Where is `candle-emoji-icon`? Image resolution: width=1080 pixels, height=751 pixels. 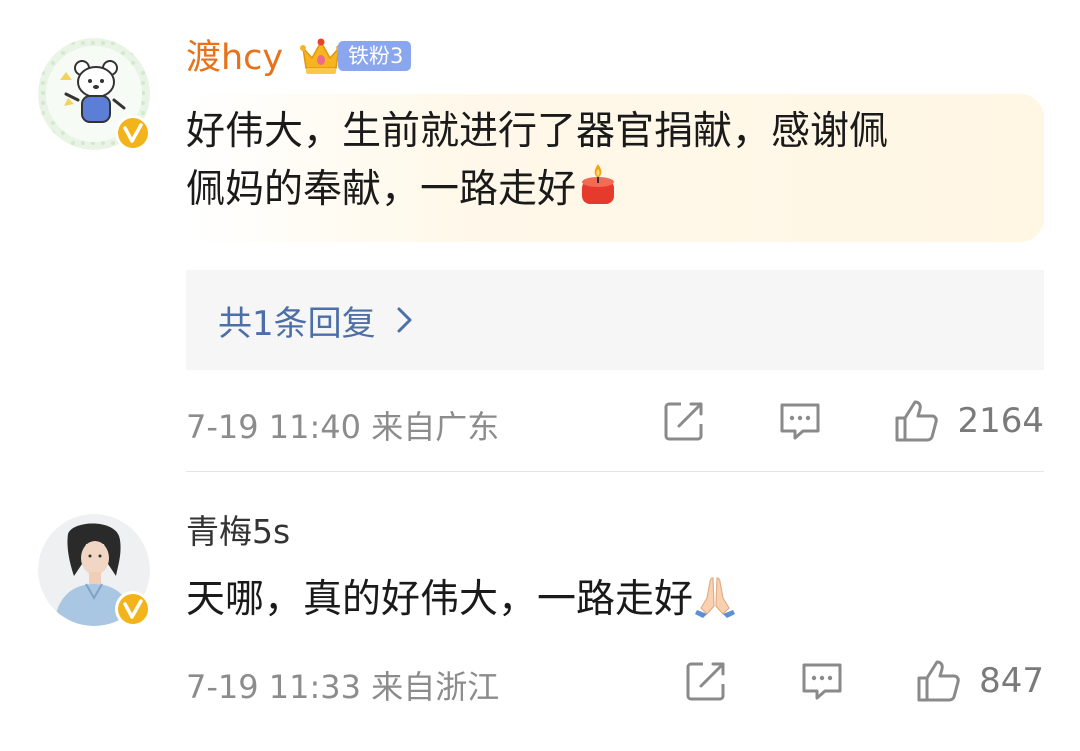
candle-emoji-icon is located at coordinates (598, 184).